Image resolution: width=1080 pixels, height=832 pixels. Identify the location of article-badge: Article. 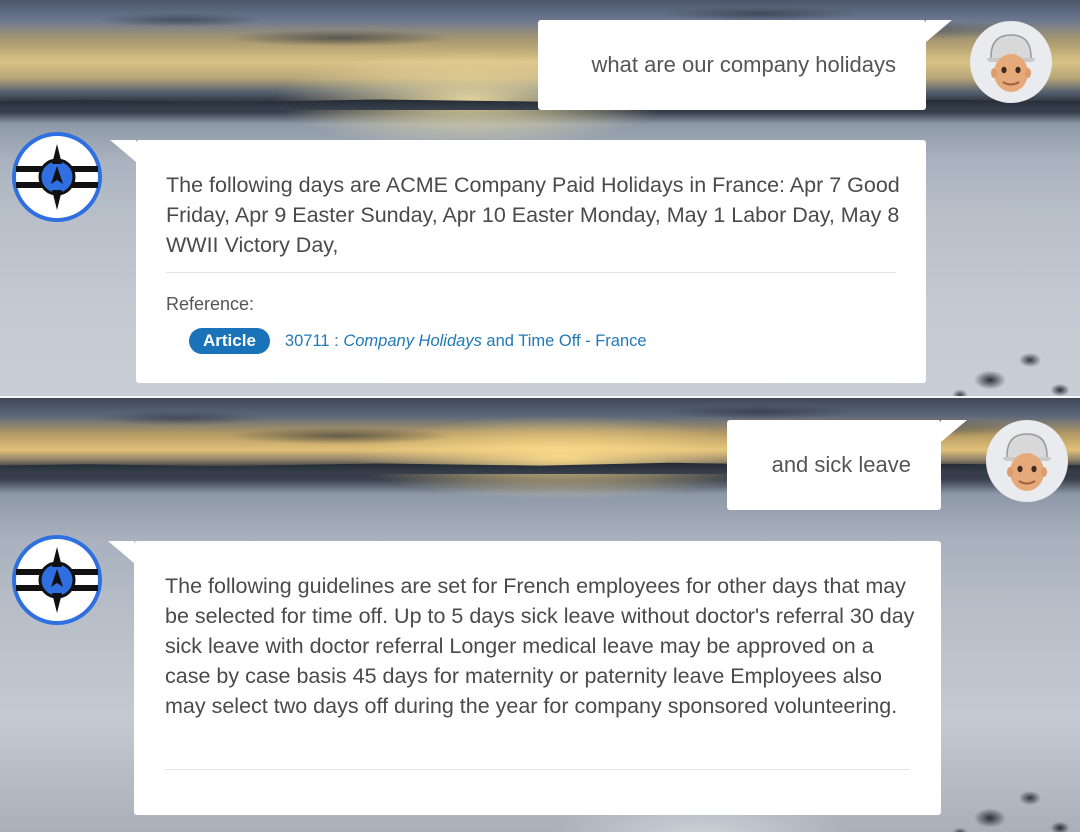
(229, 341).